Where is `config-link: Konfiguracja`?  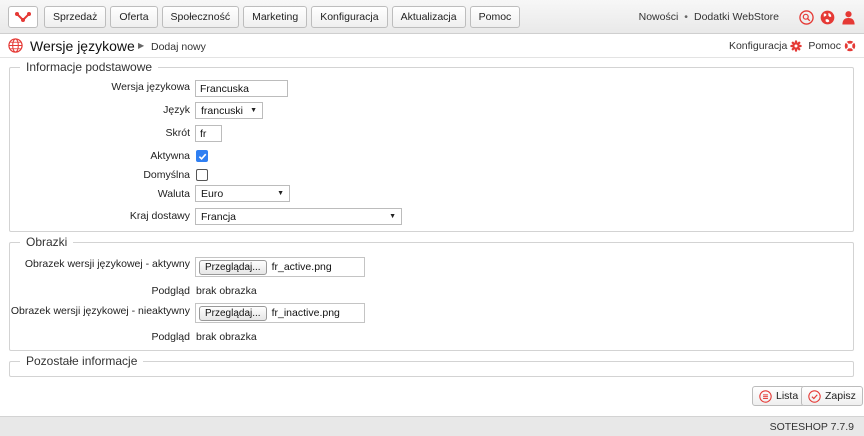
config-link: Konfiguracja is located at coordinates (765, 46).